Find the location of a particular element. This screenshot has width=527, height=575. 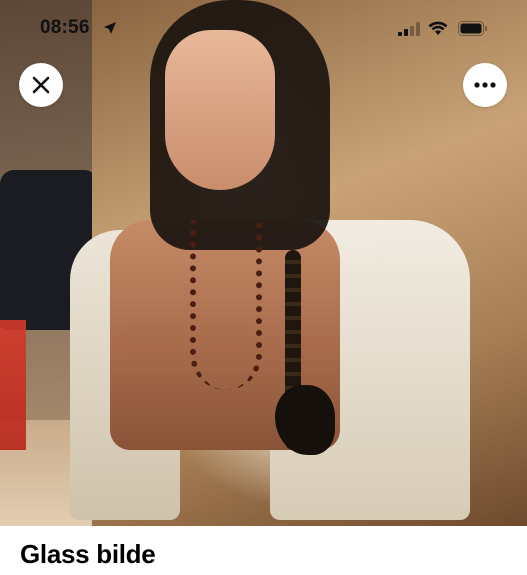

photo-necklace is located at coordinates (226, 305).